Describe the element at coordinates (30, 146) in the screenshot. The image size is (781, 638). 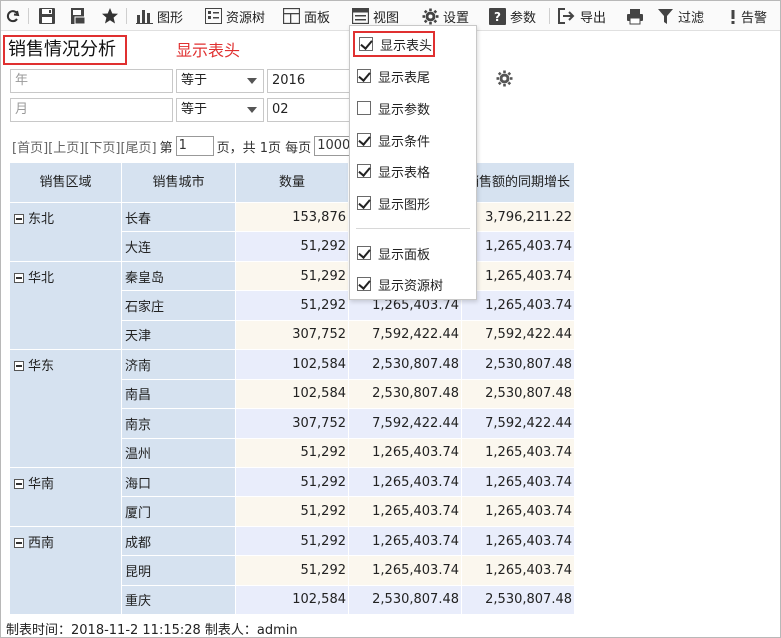
I see `pager-first-link: [首页]` at that location.